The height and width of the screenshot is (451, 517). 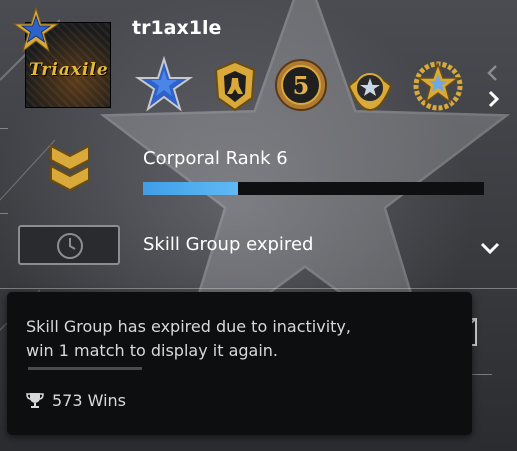 I want to click on clock-icon, so click(x=70, y=246).